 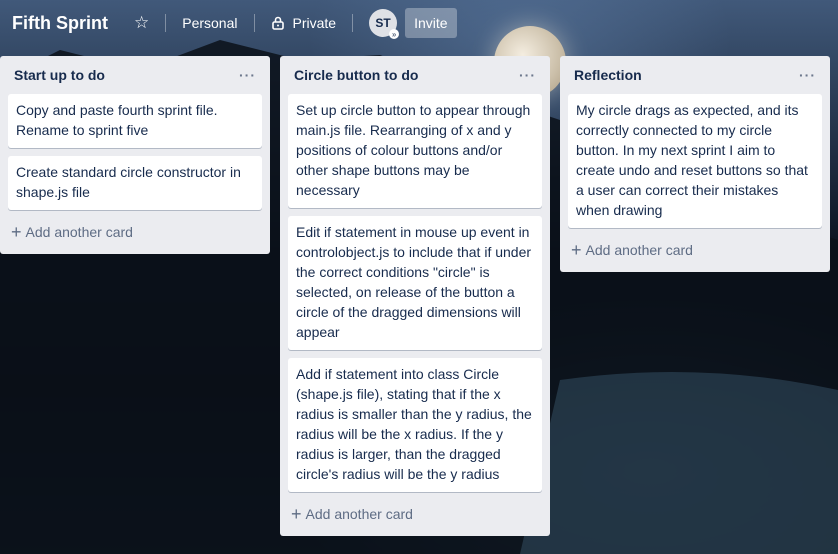 What do you see at coordinates (60, 23) in the screenshot?
I see `board-title: Fifth Sprint` at bounding box center [60, 23].